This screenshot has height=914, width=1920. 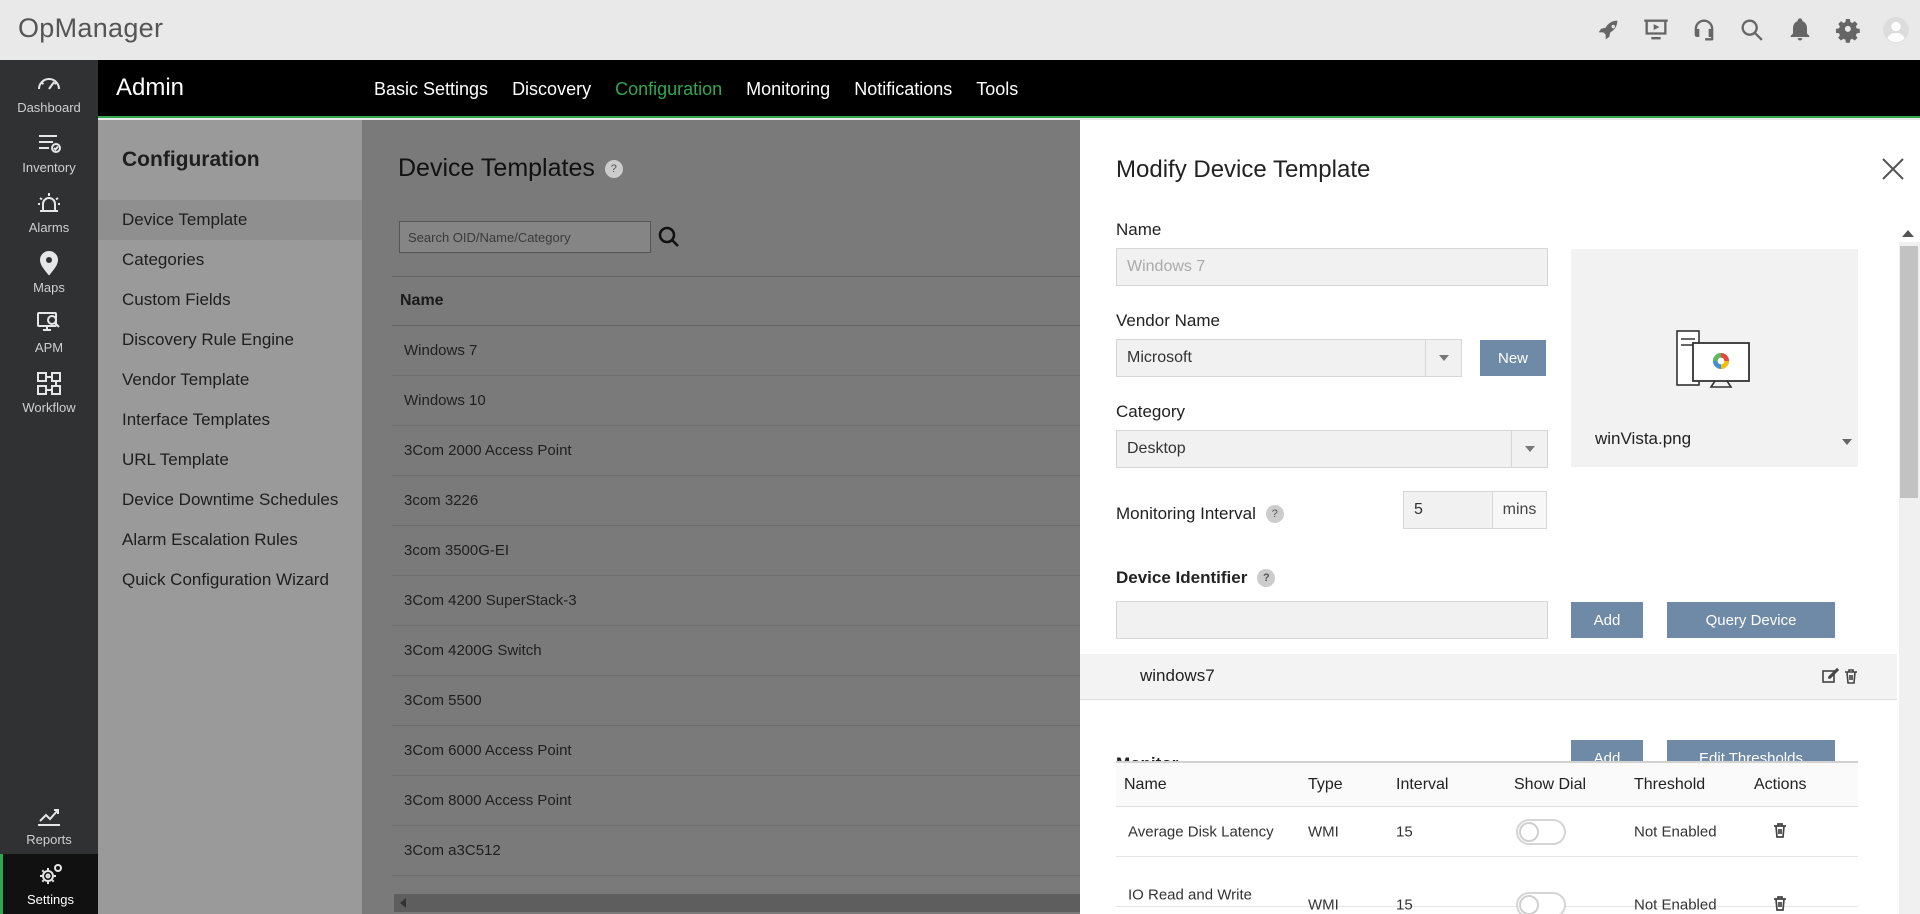 What do you see at coordinates (1177, 675) in the screenshot?
I see `identifier-value: windows7` at bounding box center [1177, 675].